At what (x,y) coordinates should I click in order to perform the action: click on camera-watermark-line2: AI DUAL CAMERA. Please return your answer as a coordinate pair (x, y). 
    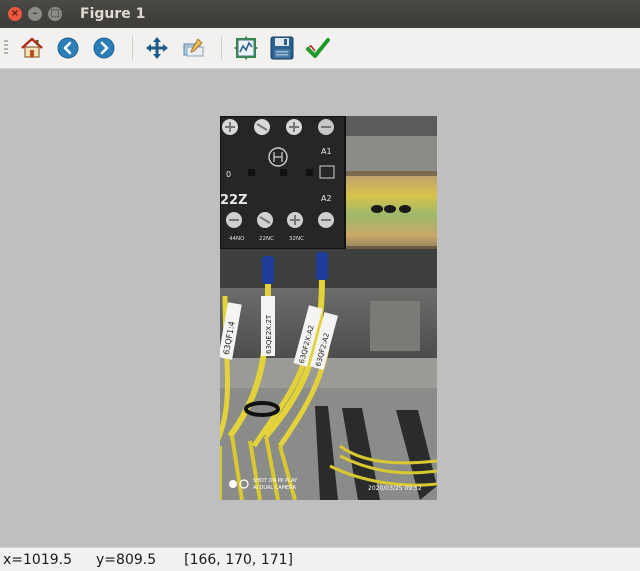
    Looking at the image, I should click on (274, 488).